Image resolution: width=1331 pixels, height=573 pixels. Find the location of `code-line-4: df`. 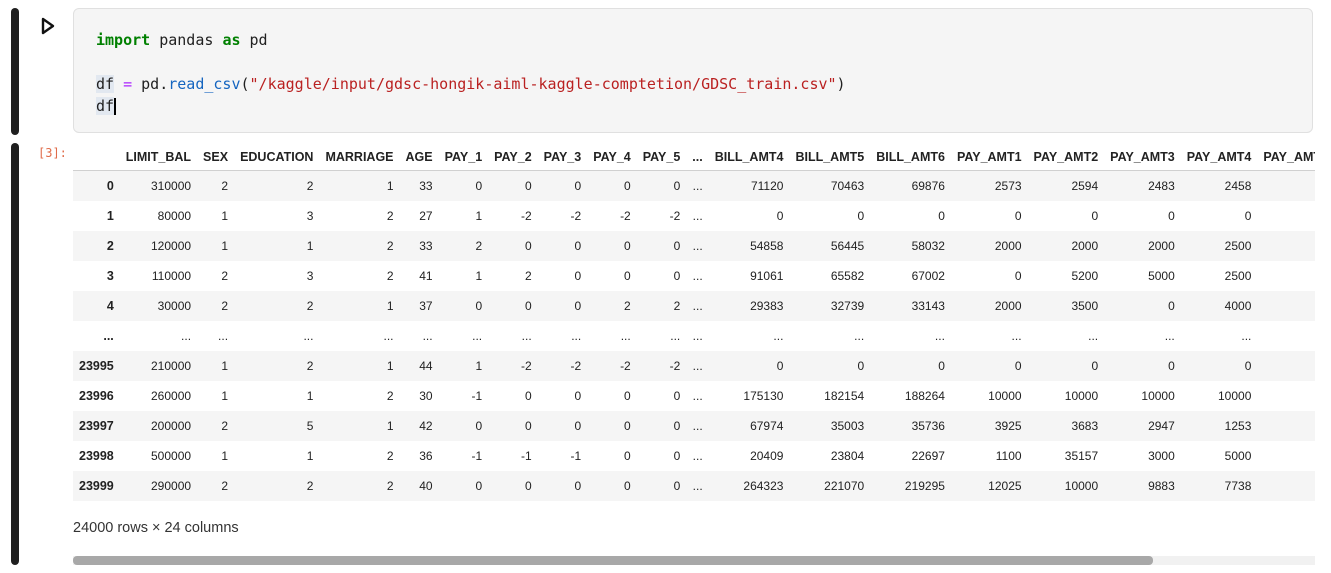

code-line-4: df is located at coordinates (471, 106).